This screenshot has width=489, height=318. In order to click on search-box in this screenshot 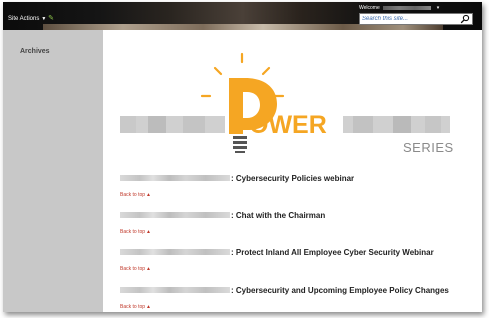, I will do `click(416, 19)`.